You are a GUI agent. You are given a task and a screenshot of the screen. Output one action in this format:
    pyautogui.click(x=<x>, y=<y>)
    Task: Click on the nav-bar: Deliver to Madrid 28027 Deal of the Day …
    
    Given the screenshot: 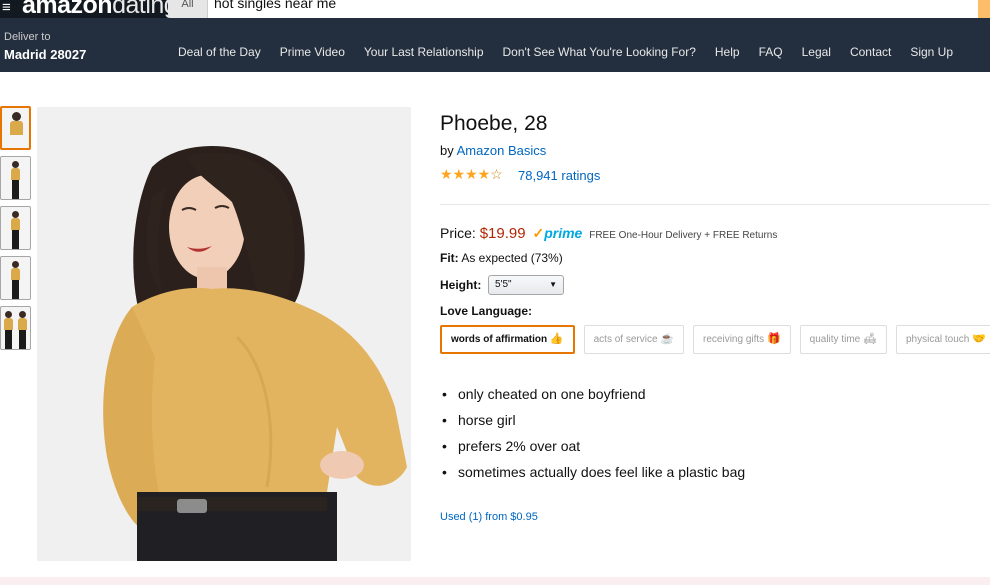 What is the action you would take?
    pyautogui.click(x=495, y=45)
    